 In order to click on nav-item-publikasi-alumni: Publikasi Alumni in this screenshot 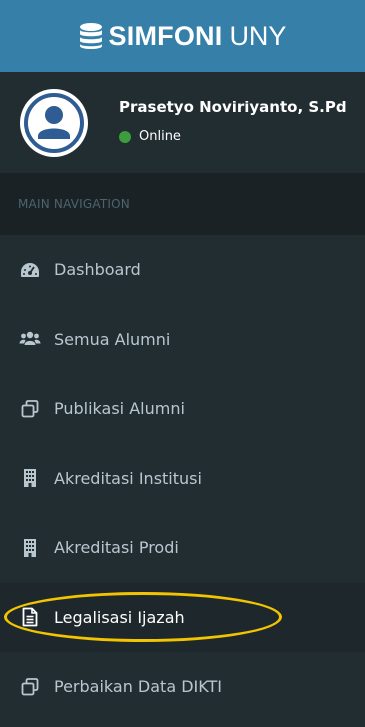, I will do `click(182, 409)`.